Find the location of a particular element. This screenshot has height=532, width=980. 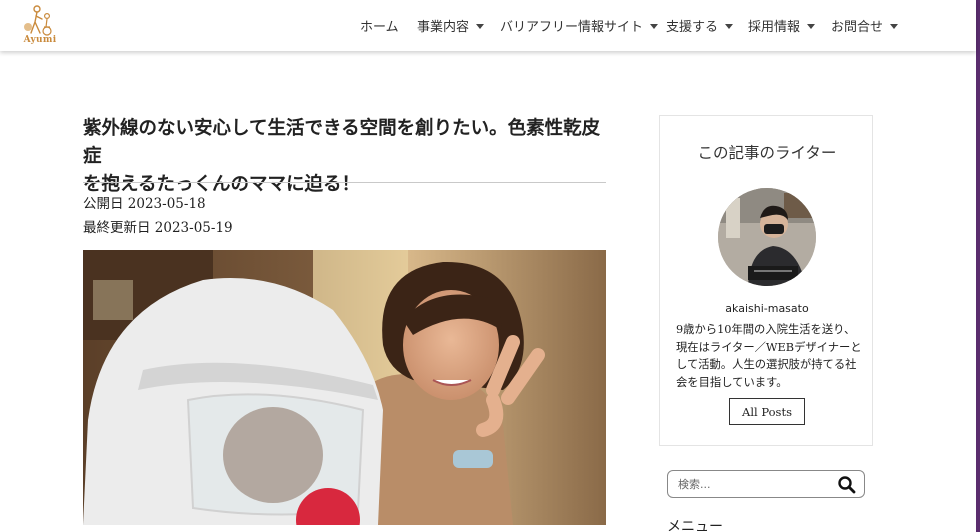

article-title-line1: 紫外線のない安心して生活できる空間を創りたい。色素性乾皮症 is located at coordinates (342, 142).